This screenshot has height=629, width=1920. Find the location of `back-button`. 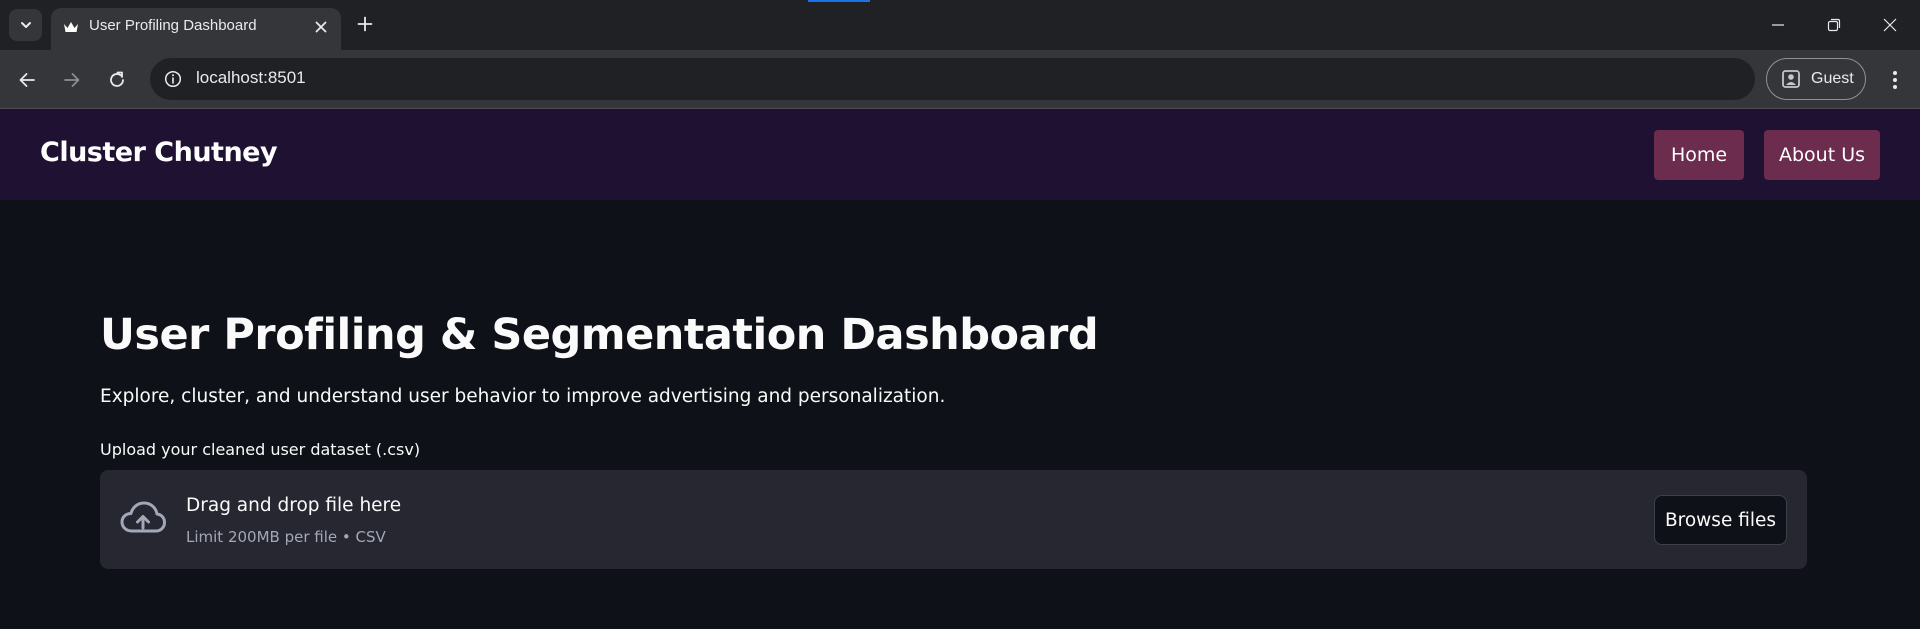

back-button is located at coordinates (27, 80).